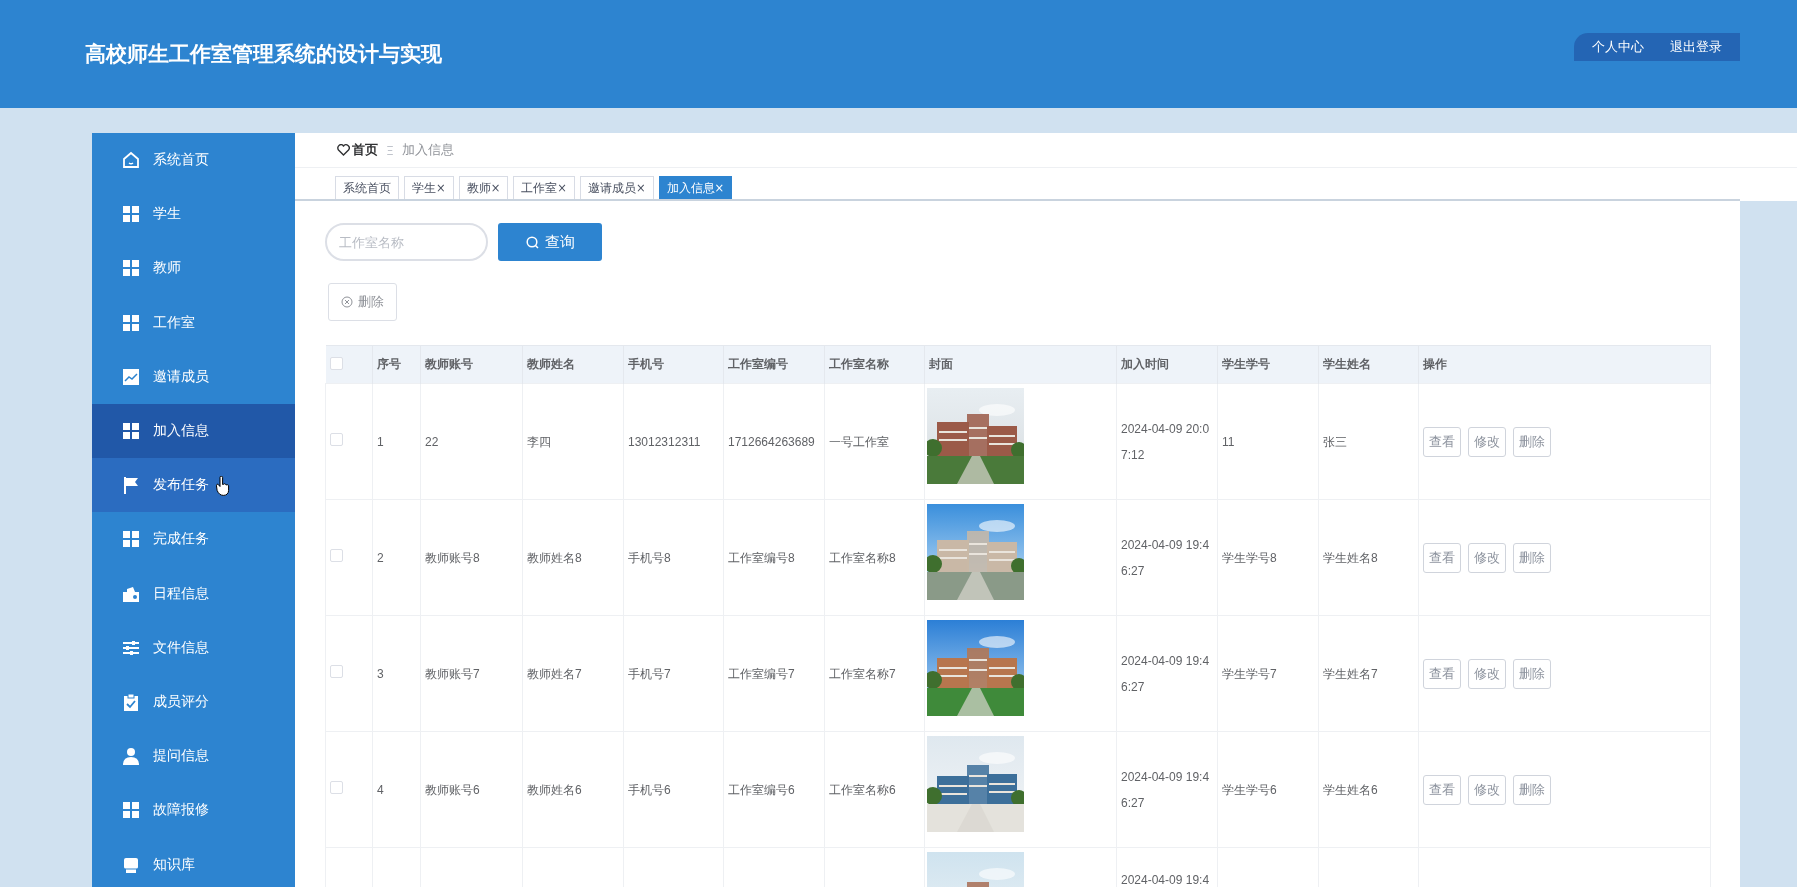 This screenshot has width=1797, height=887. What do you see at coordinates (550, 242) in the screenshot?
I see `search-button: 查询` at bounding box center [550, 242].